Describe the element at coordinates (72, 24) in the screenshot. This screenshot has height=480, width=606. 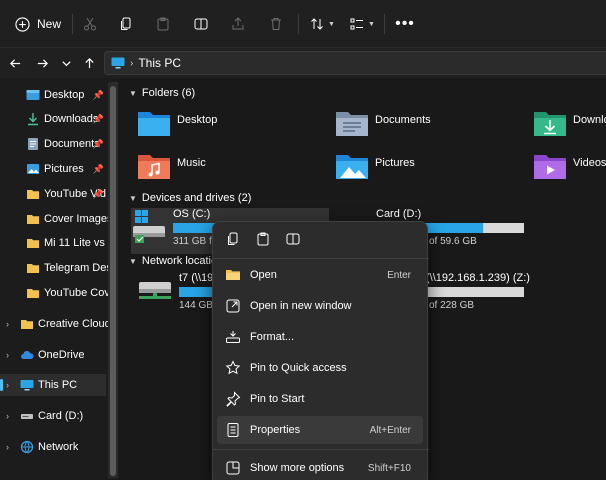
I see `toolbar-divider` at that location.